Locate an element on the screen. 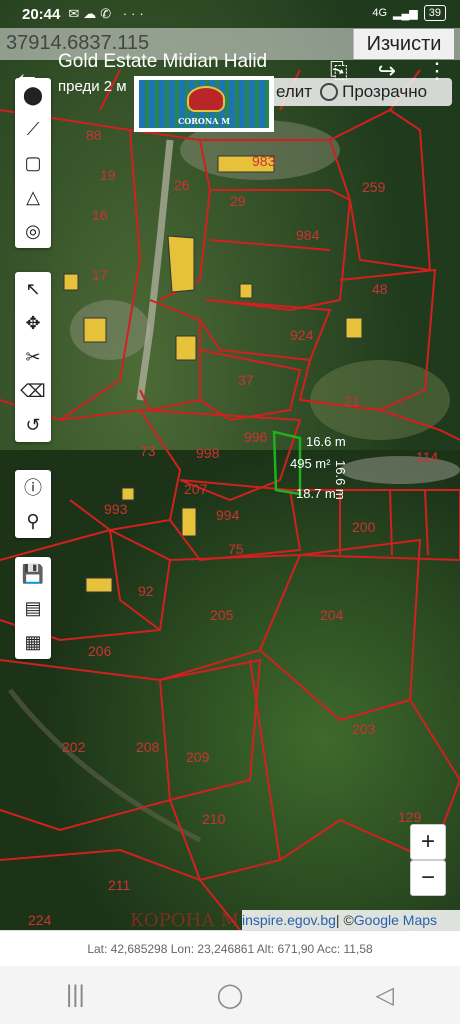 The height and width of the screenshot is (1024, 460). parcel-label: 993 is located at coordinates (116, 509).